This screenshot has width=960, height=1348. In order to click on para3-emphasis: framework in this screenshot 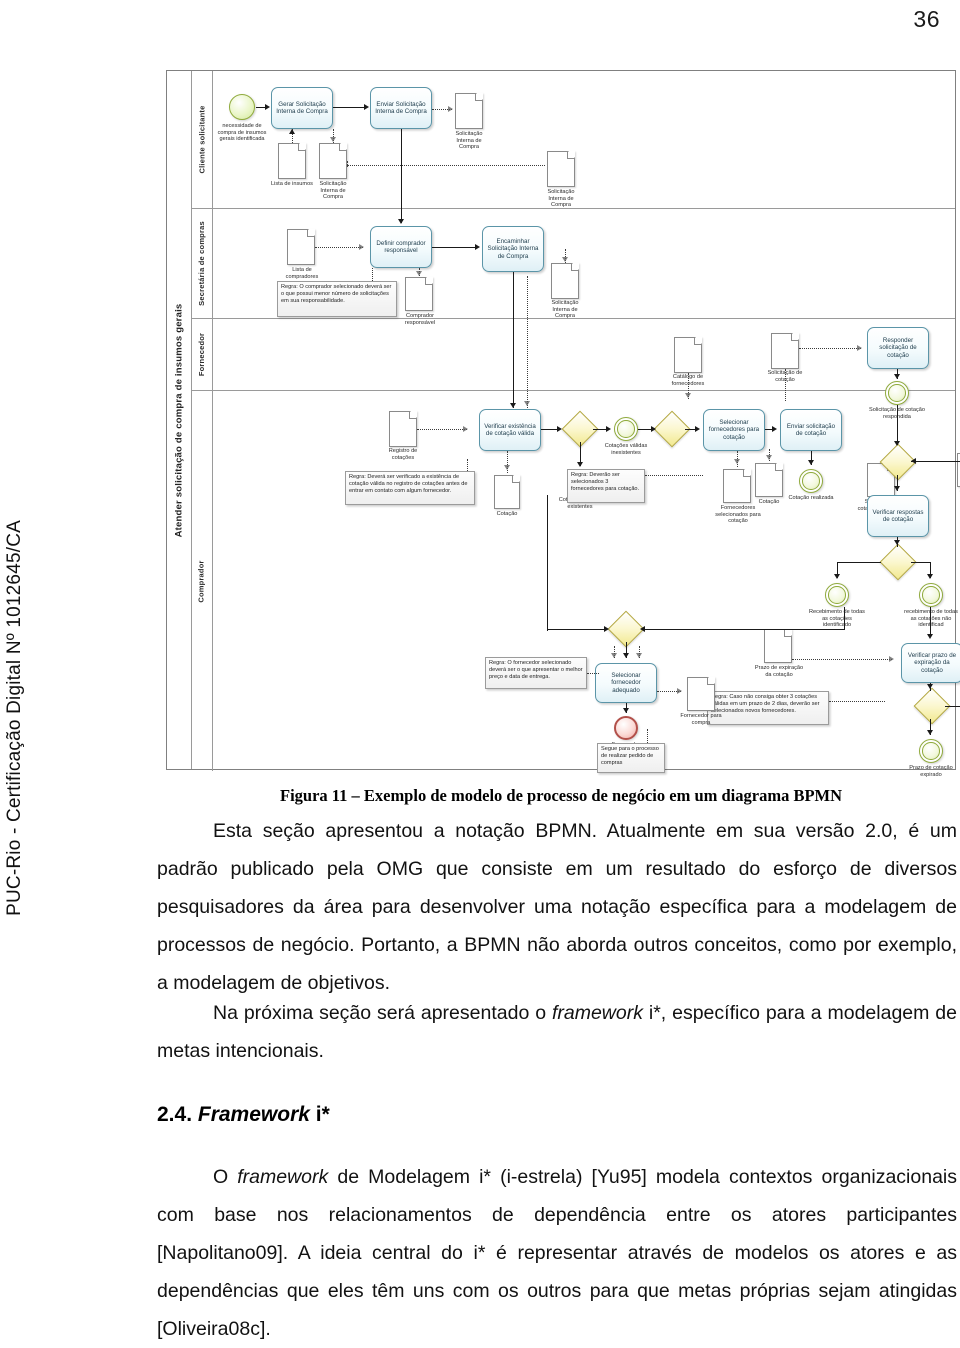, I will do `click(283, 1177)`.